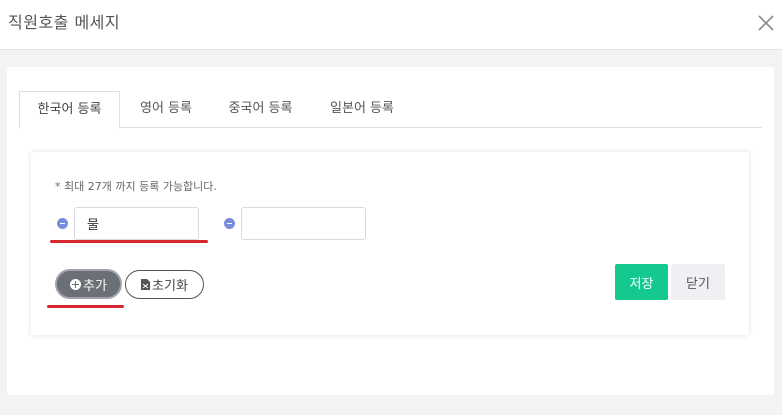 The width and height of the screenshot is (782, 415). I want to click on close-button: 닫기, so click(698, 282).